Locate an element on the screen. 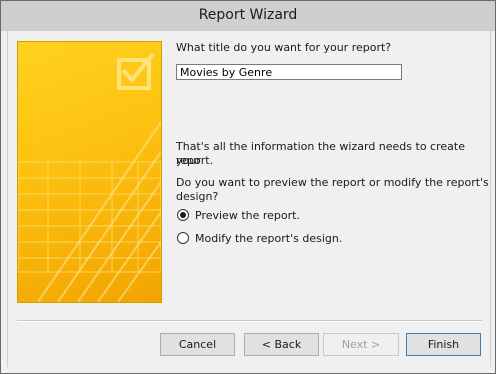 The width and height of the screenshot is (496, 374). title-bar: Report Wizard is located at coordinates (248, 16).